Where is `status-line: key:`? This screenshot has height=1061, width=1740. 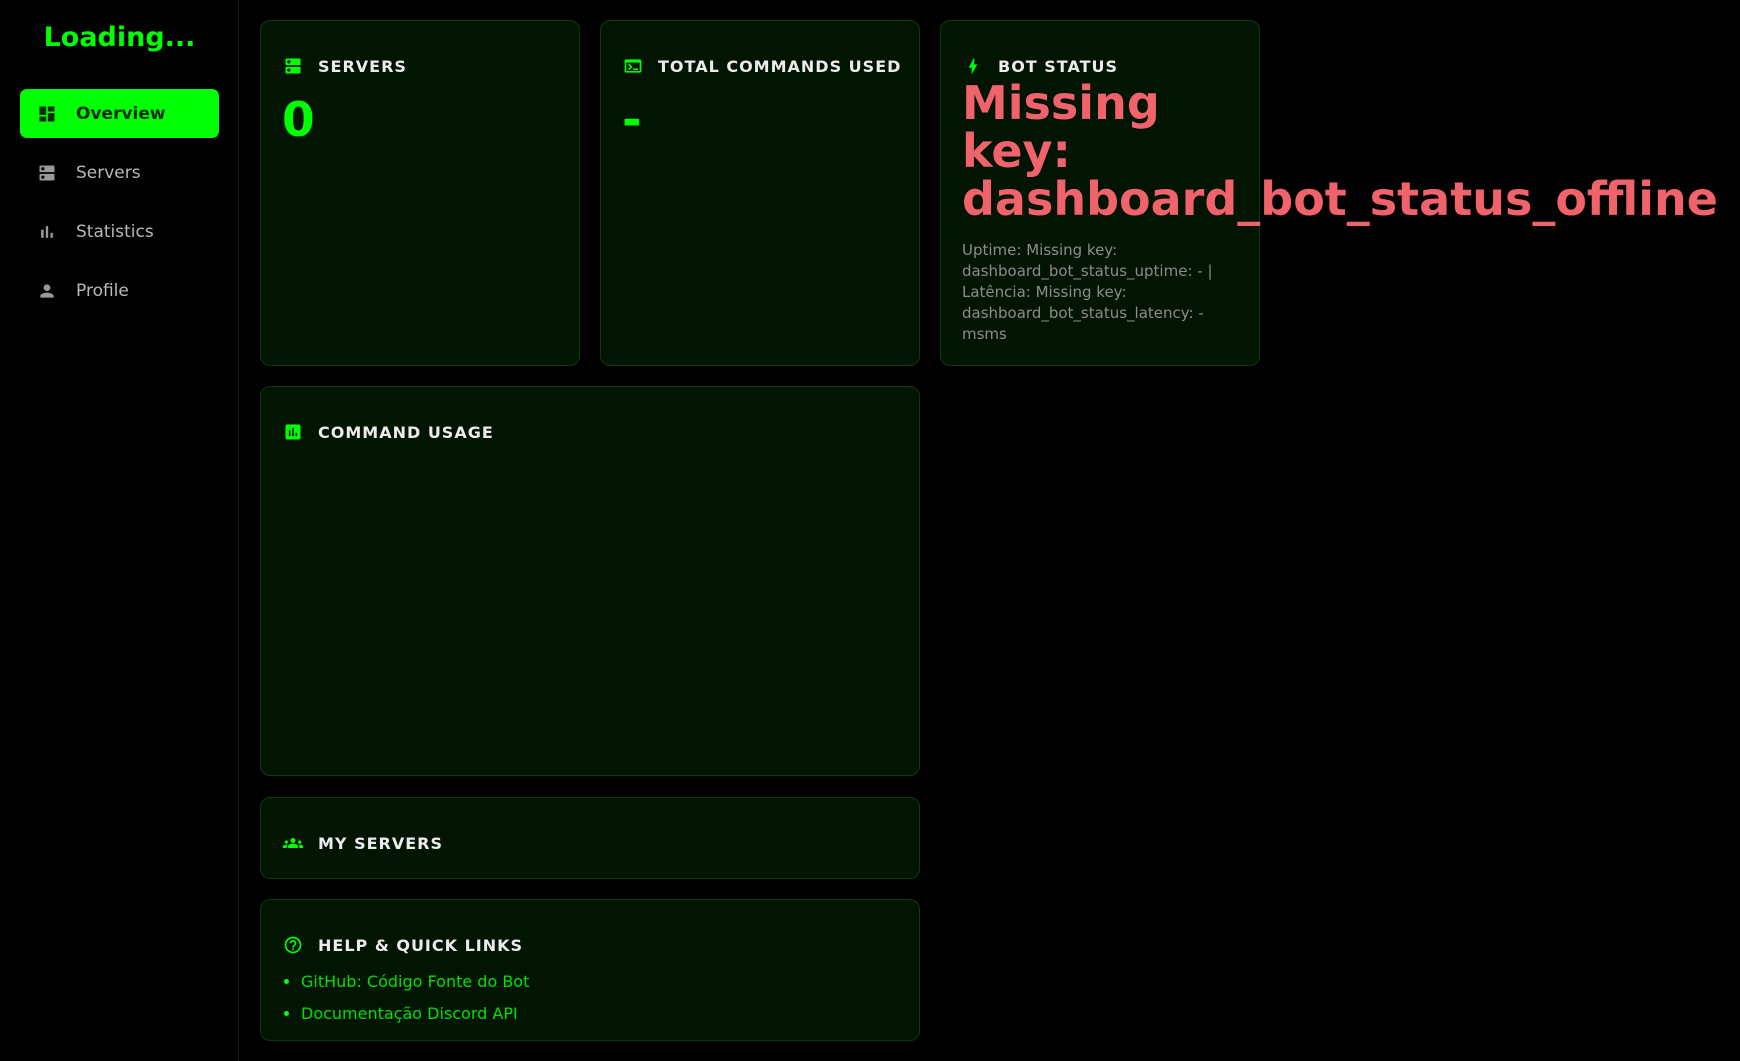 status-line: key: is located at coordinates (1016, 151).